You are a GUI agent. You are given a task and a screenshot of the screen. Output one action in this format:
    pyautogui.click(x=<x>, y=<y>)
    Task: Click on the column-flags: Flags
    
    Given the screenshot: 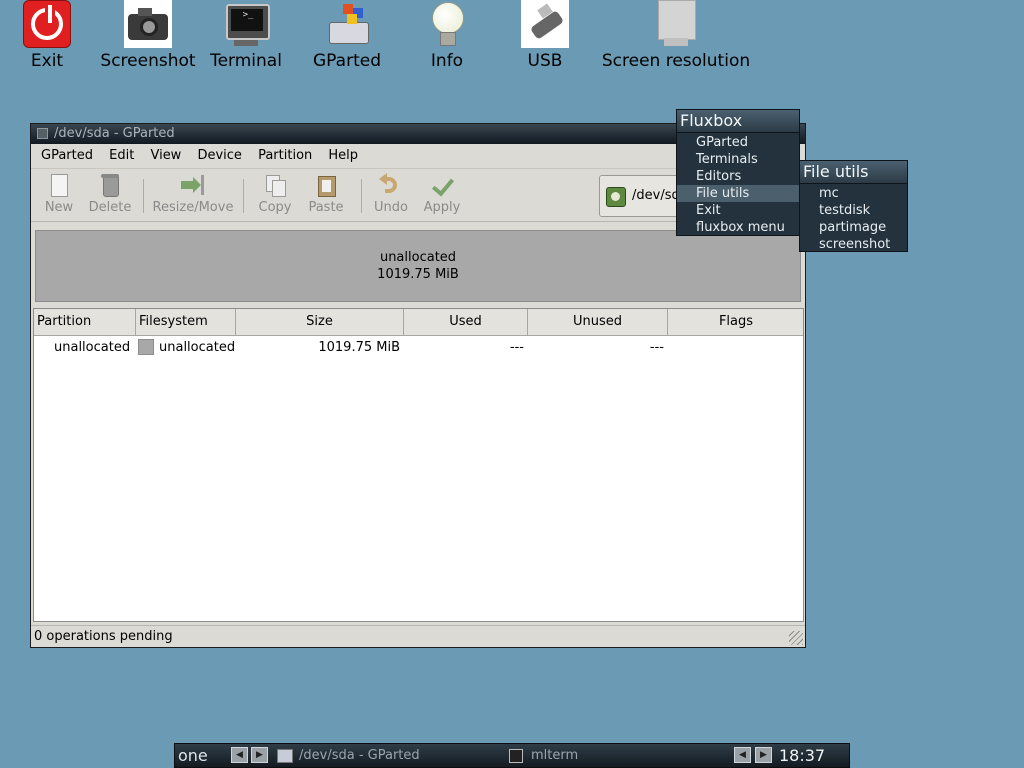 What is the action you would take?
    pyautogui.click(x=736, y=322)
    